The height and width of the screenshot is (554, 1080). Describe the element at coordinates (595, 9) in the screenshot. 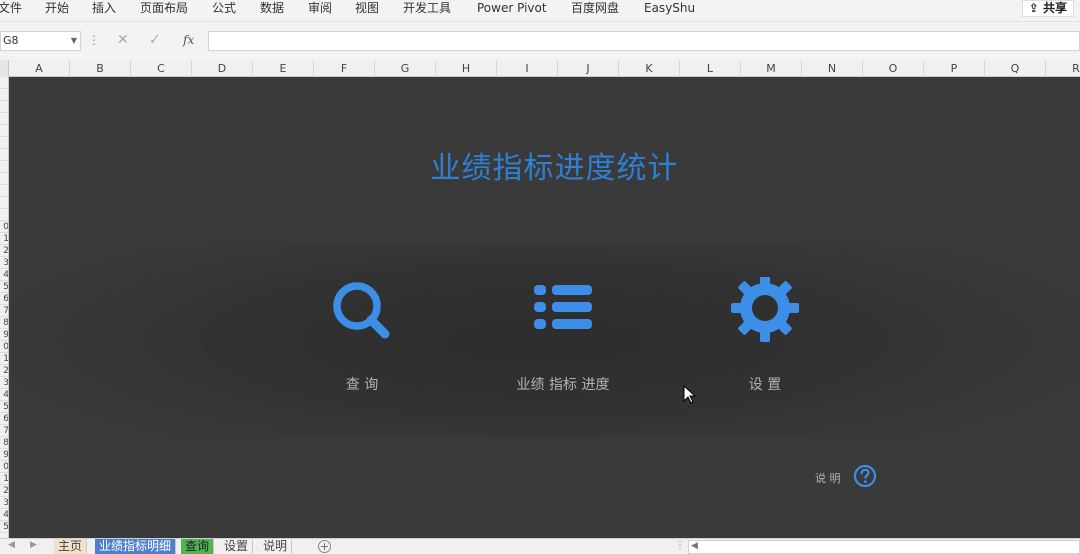

I see `menu-baidu-netdisk: 百度网盘` at that location.